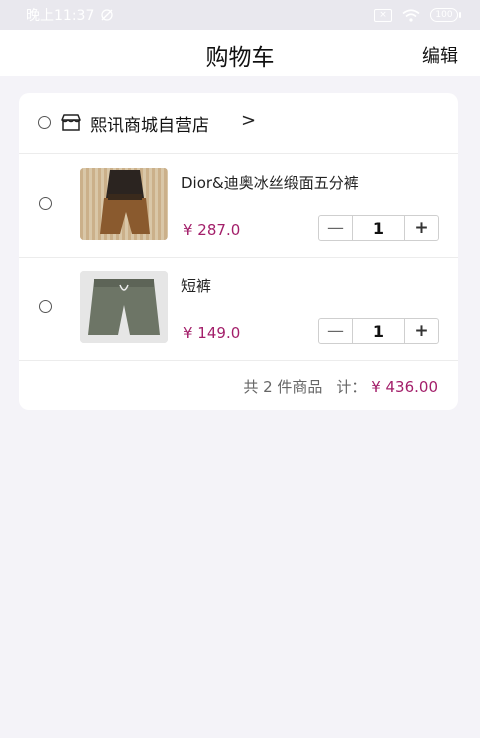 The width and height of the screenshot is (480, 738). I want to click on status-right: × 100, so click(417, 15).